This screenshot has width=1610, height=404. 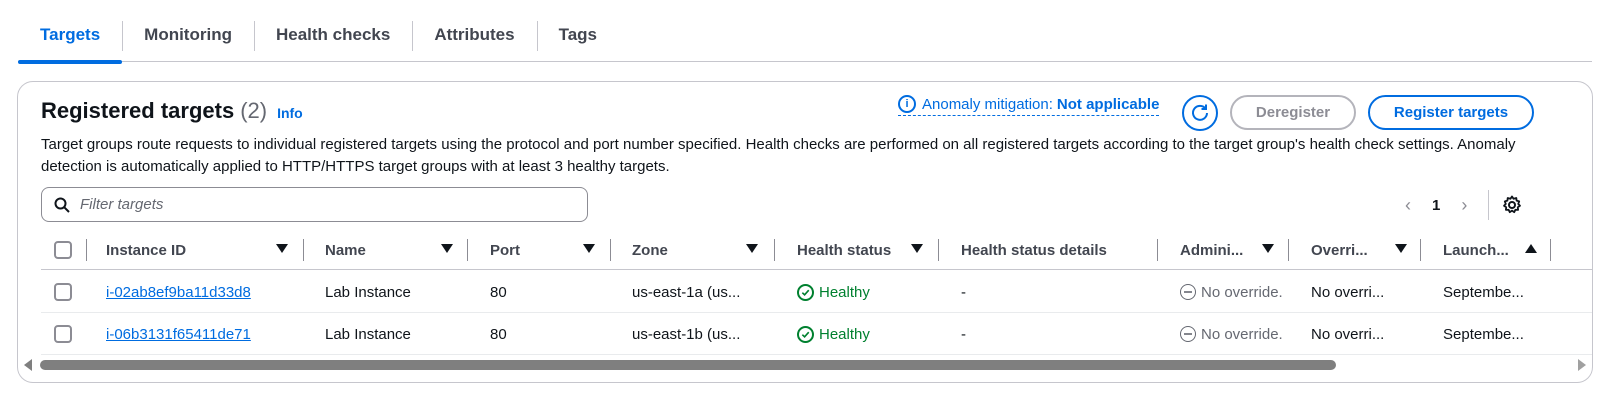 What do you see at coordinates (987, 104) in the screenshot?
I see `anomaly-label: Anomaly mitigation:` at bounding box center [987, 104].